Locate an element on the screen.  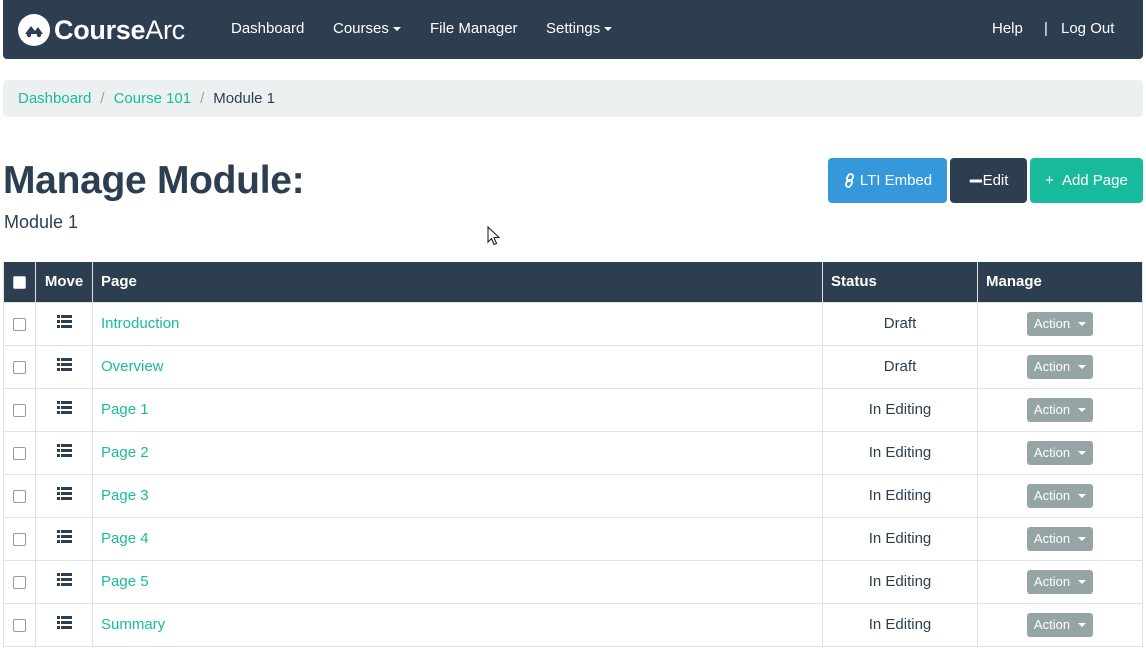
brand-name: CourseArc is located at coordinates (119, 29).